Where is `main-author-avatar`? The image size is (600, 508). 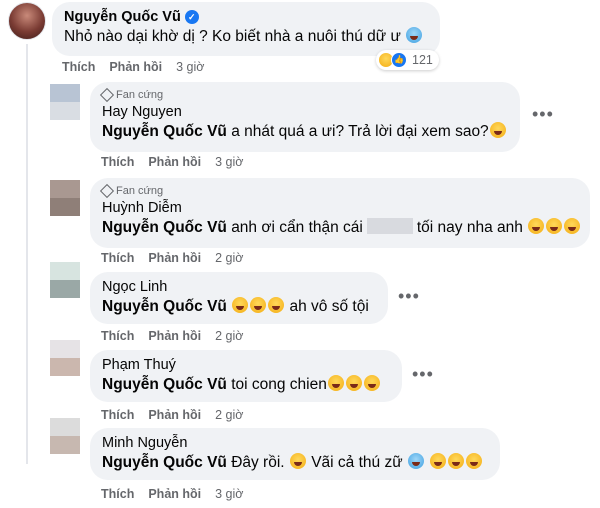 main-author-avatar is located at coordinates (27, 21).